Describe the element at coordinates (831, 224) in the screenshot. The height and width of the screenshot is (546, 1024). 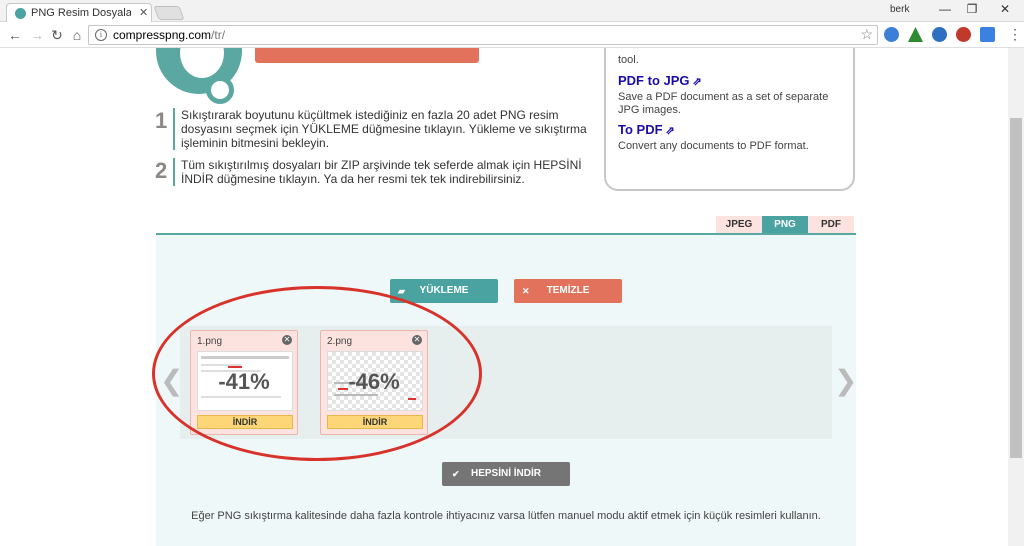
I see `tab-pdf: PDF` at that location.